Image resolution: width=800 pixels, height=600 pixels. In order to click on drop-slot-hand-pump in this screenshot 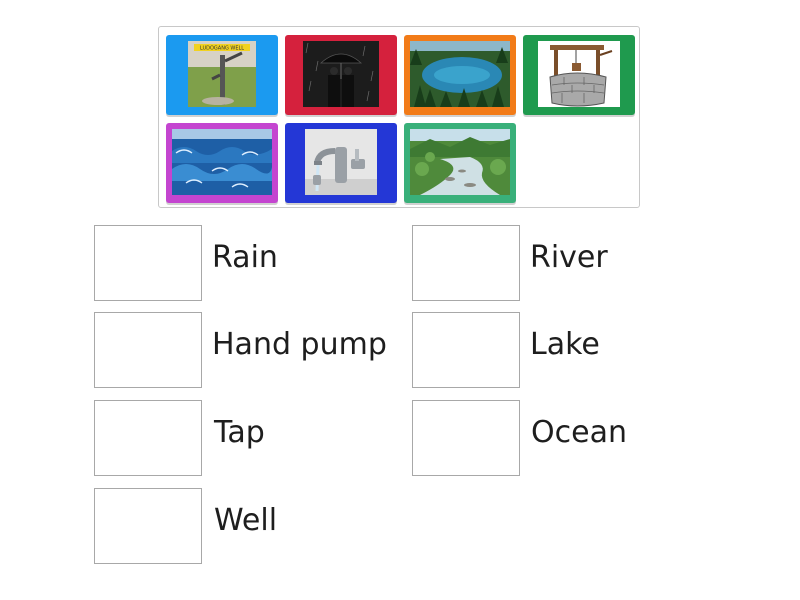, I will do `click(148, 350)`.